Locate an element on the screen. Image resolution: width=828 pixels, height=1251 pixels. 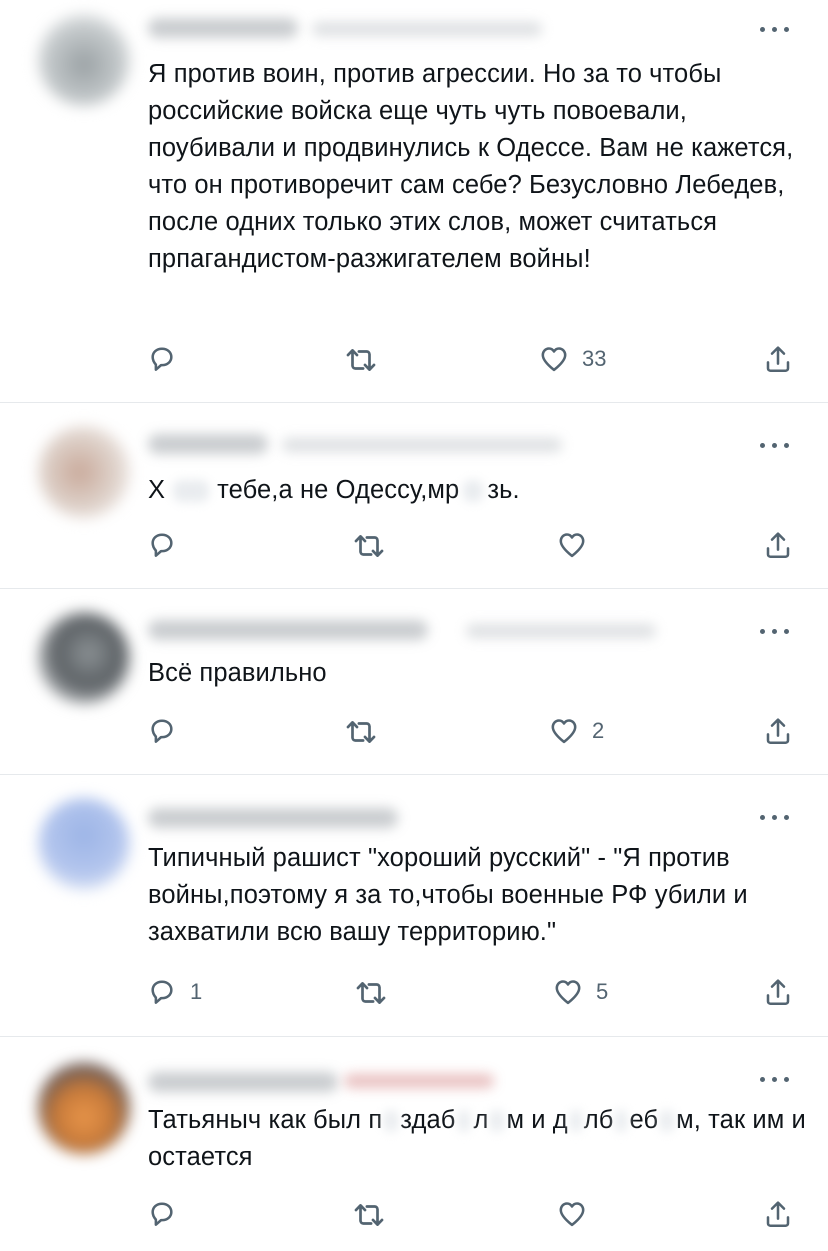
like-count: 2 is located at coordinates (598, 730).